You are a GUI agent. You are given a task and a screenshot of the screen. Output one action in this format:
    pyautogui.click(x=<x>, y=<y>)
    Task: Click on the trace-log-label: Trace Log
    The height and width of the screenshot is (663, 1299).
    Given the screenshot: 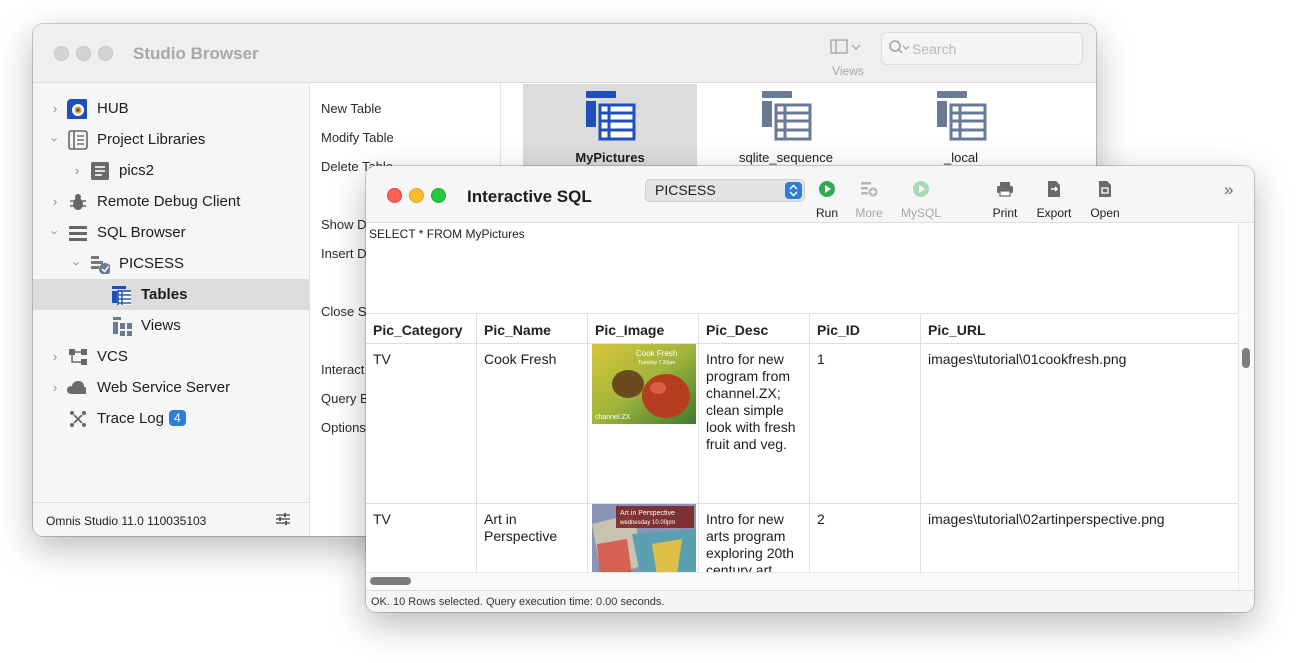 What is the action you would take?
    pyautogui.click(x=130, y=418)
    